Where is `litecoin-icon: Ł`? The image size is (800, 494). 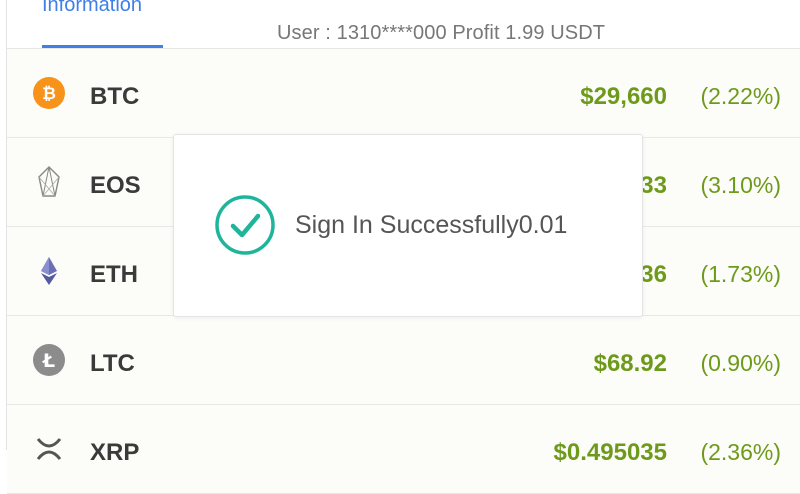 litecoin-icon: Ł is located at coordinates (49, 360).